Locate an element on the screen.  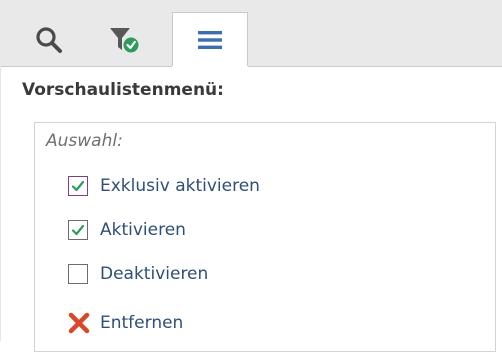
menu-item-remove: Entfernen is located at coordinates (125, 323).